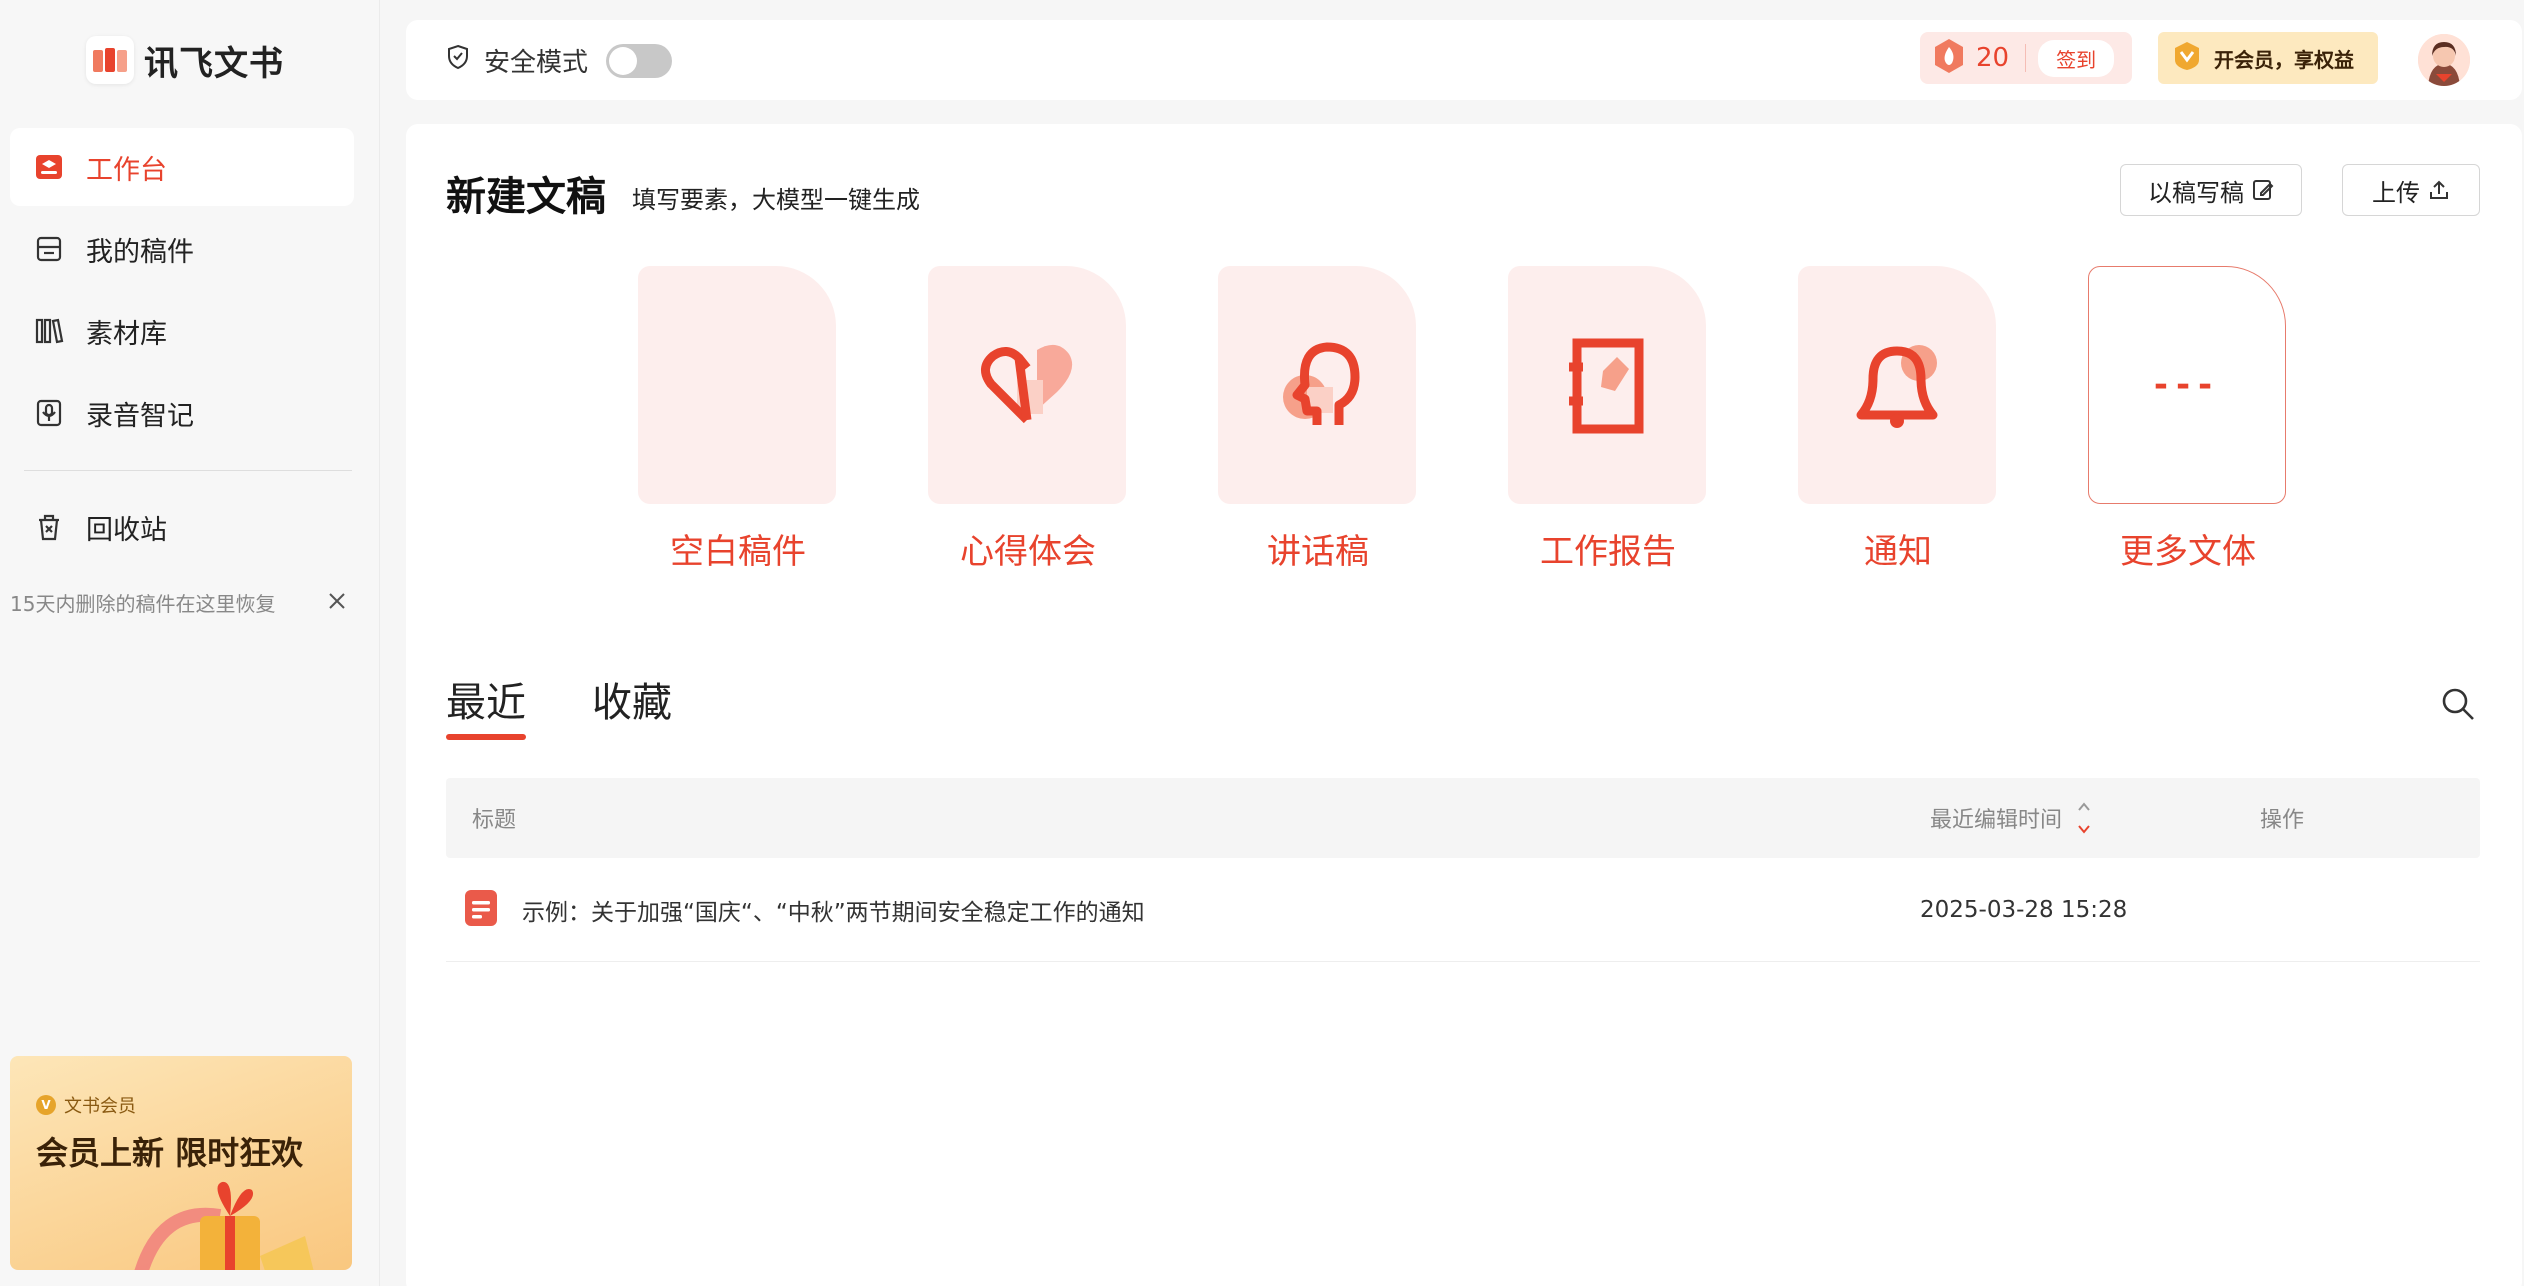 This screenshot has height=1286, width=2524. I want to click on sidebar-divider, so click(188, 470).